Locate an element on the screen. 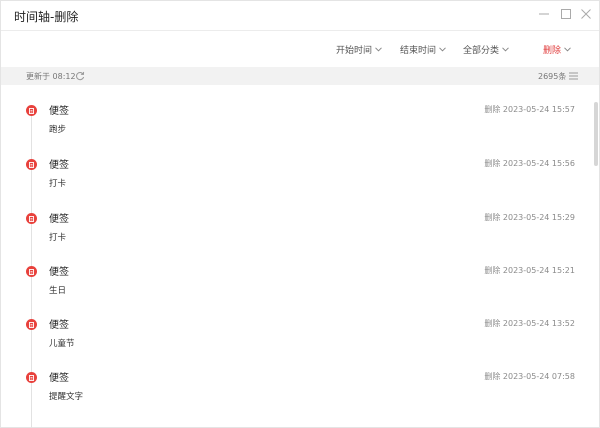  timeline-entry: 便签 打卡 删除 2023-05-24 15:56 is located at coordinates (296, 179).